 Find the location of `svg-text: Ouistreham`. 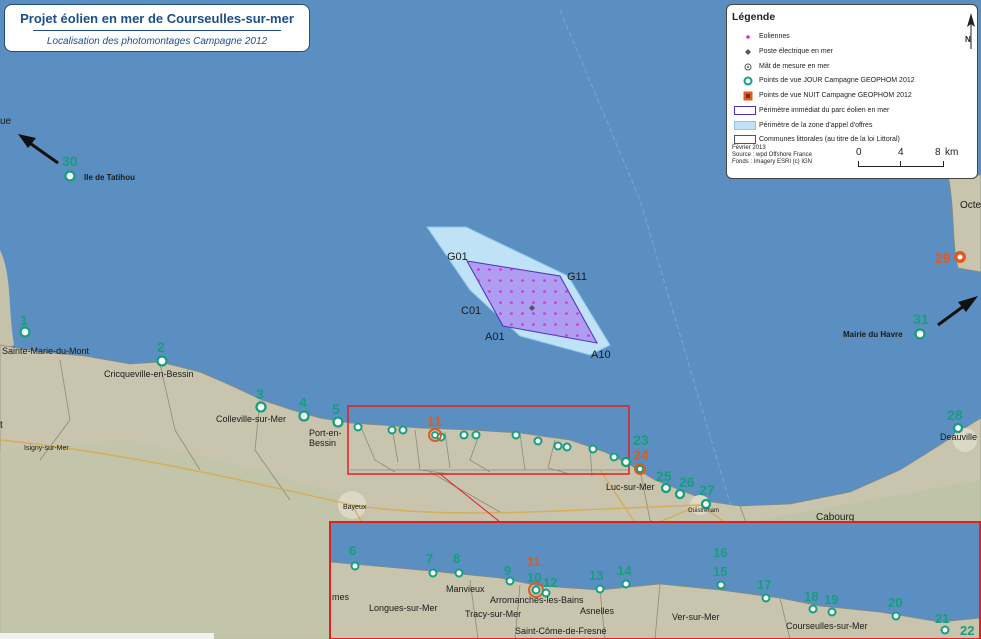

svg-text: Ouistreham is located at coordinates (703, 511).